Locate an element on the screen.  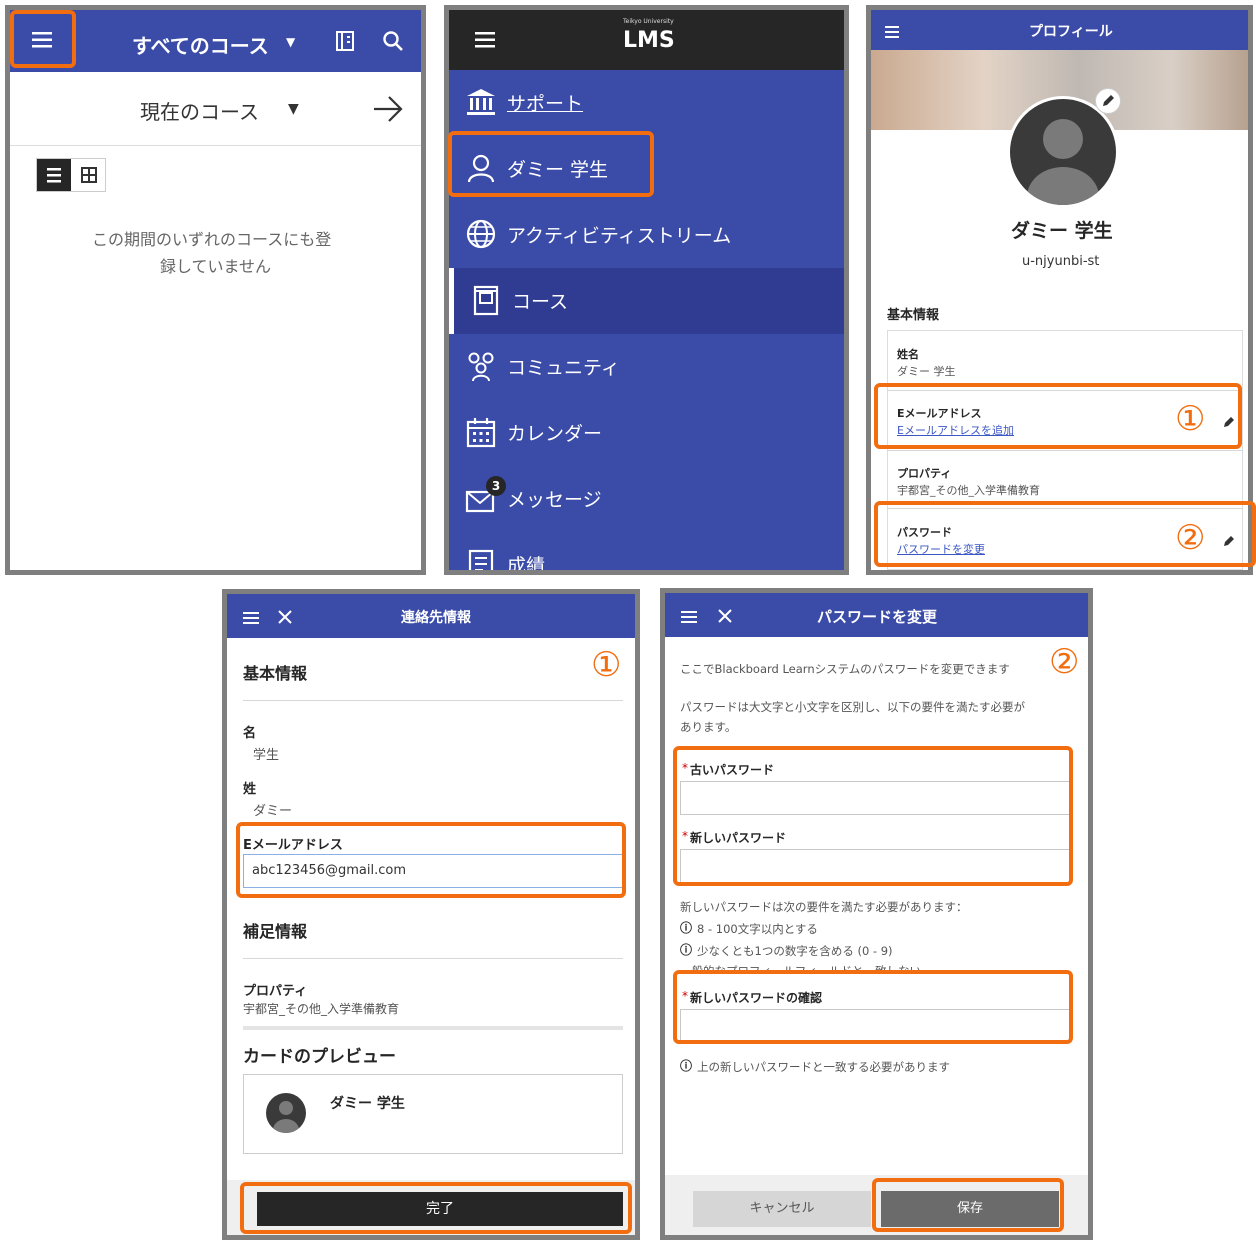
password-note-line2: あります。 is located at coordinates (708, 727).